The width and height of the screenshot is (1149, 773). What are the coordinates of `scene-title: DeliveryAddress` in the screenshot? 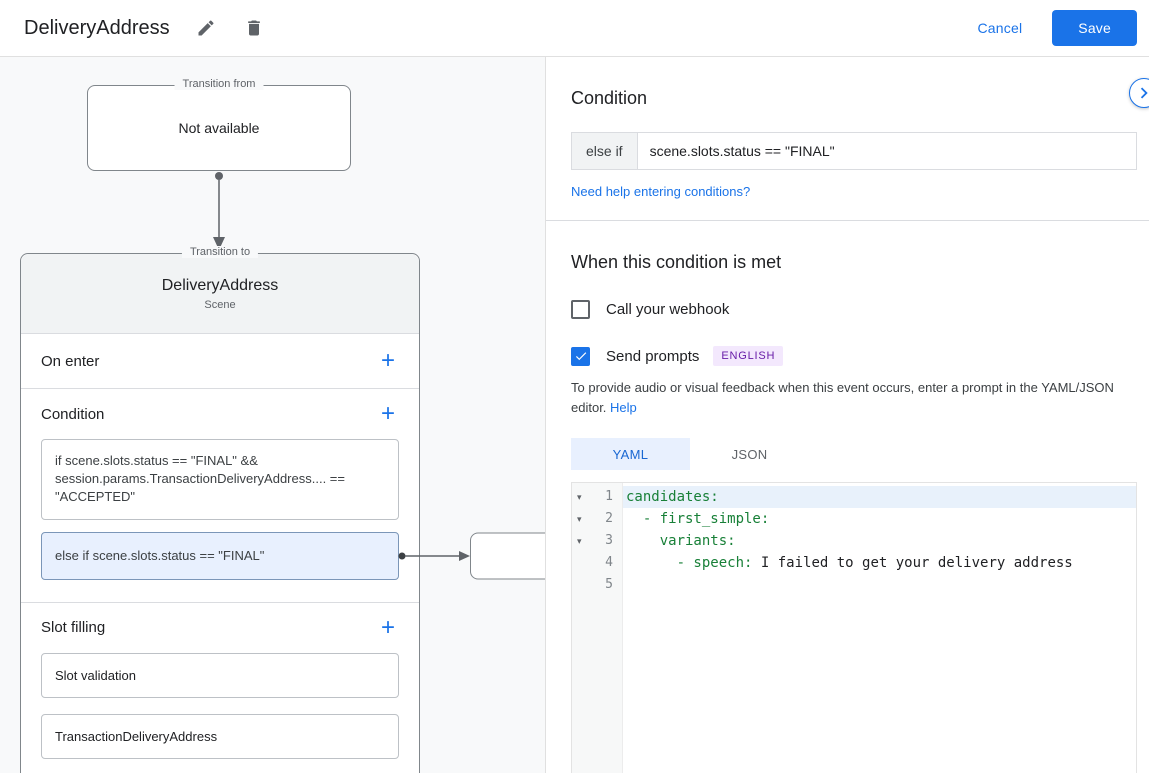 It's located at (220, 285).